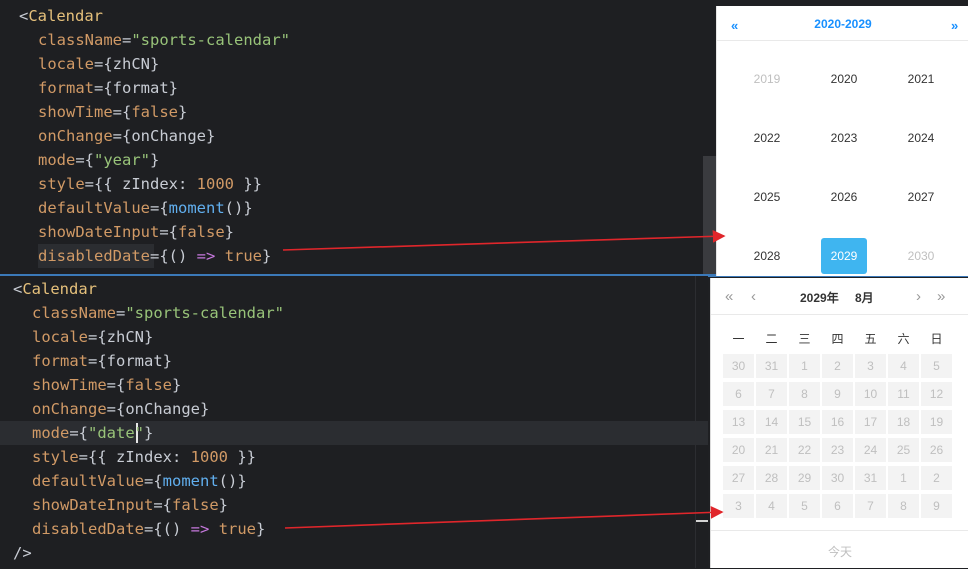 This screenshot has height=569, width=968. What do you see at coordinates (921, 79) in the screenshot?
I see `year-cell: 2021` at bounding box center [921, 79].